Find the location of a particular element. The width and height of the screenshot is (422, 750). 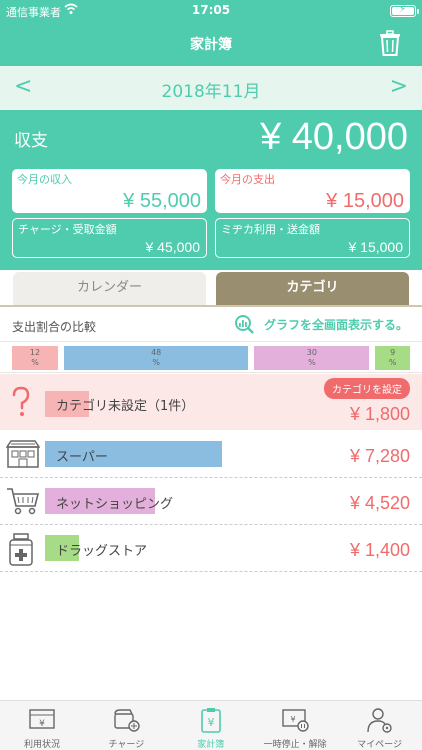

category-amount: ¥ 7,280 is located at coordinates (379, 456).